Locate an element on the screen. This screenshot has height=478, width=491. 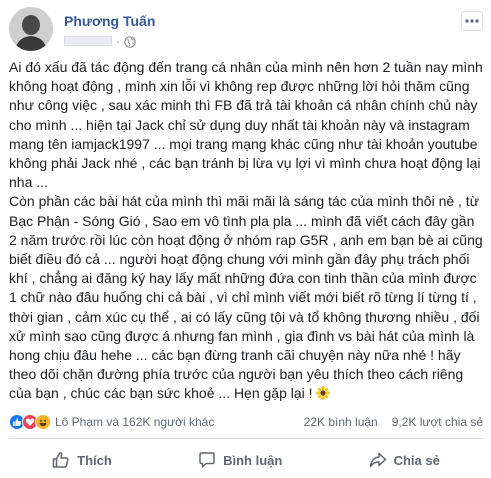
comment-button: Bình luận is located at coordinates (240, 460).